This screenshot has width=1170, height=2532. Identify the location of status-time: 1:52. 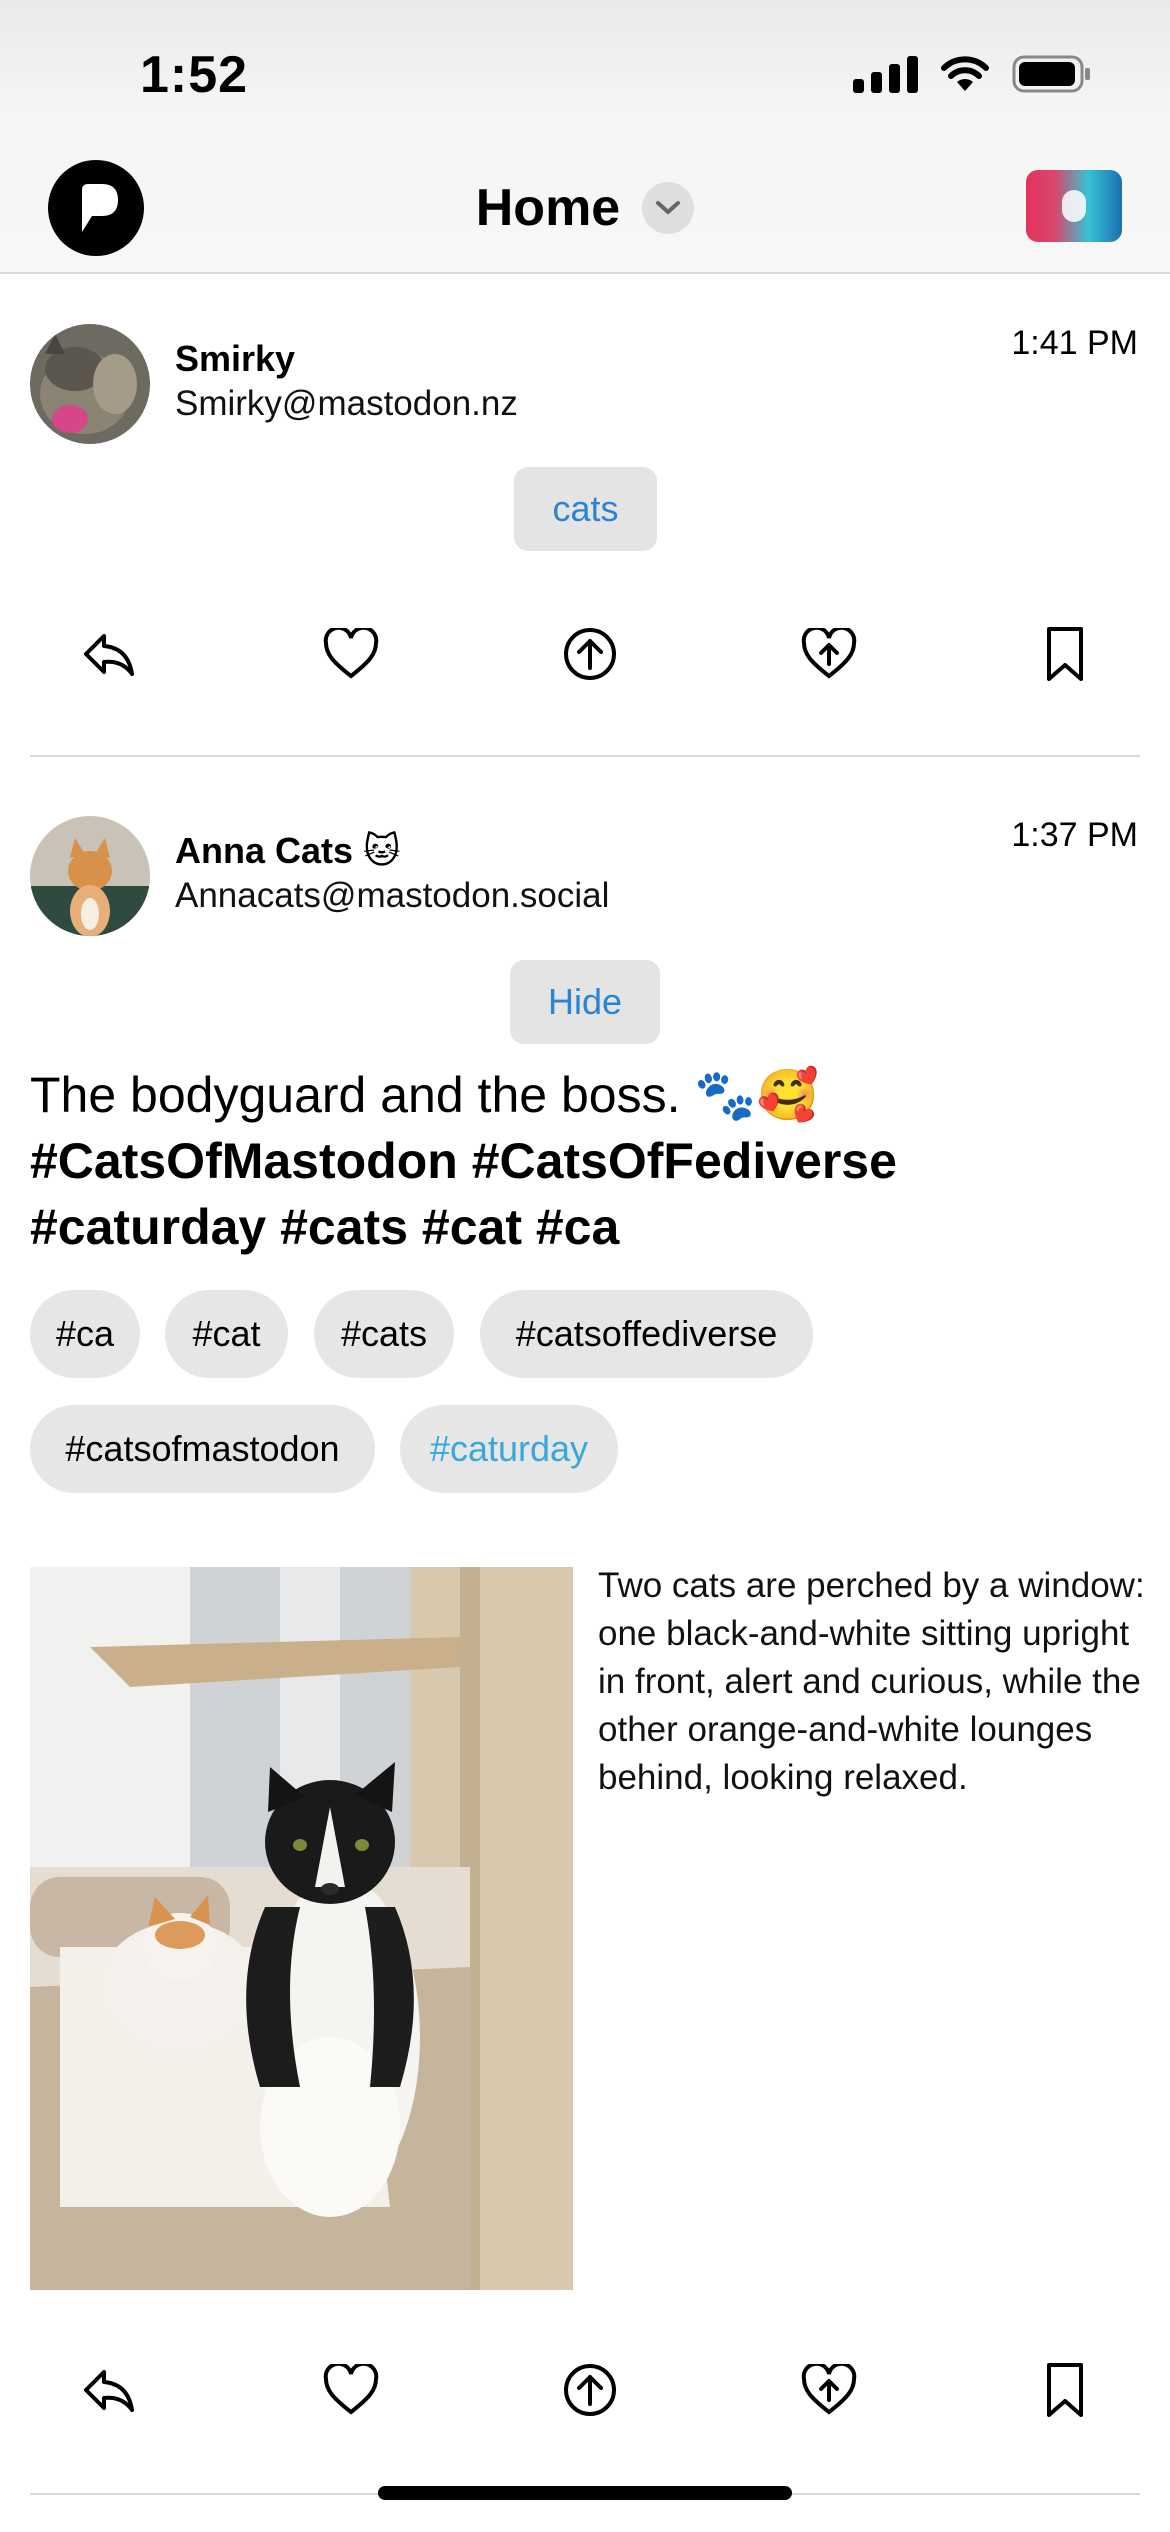
(194, 75).